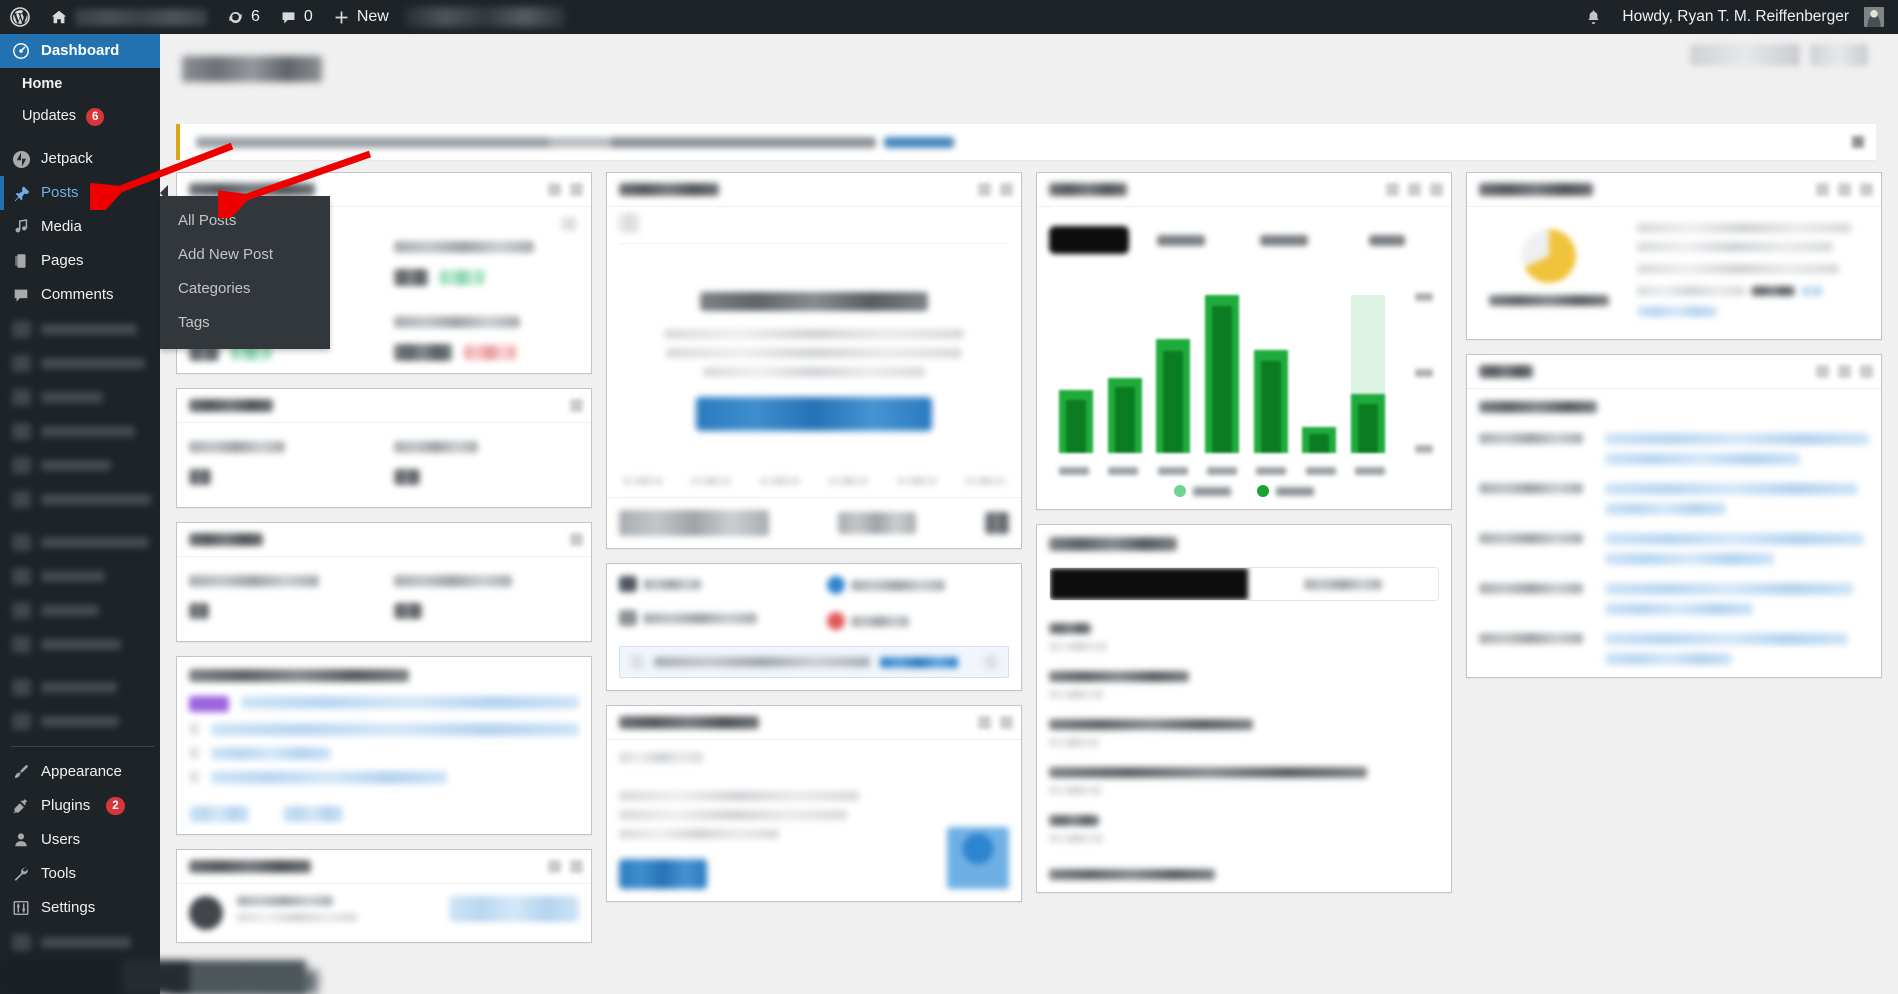 This screenshot has height=994, width=1898. I want to click on stats-expand-icon, so click(997, 523).